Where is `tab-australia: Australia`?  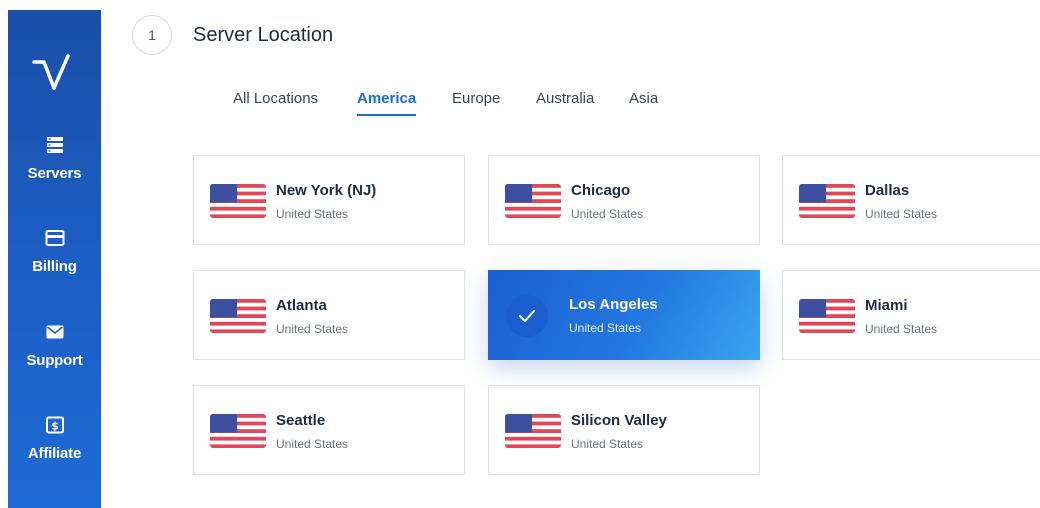 tab-australia: Australia is located at coordinates (565, 98).